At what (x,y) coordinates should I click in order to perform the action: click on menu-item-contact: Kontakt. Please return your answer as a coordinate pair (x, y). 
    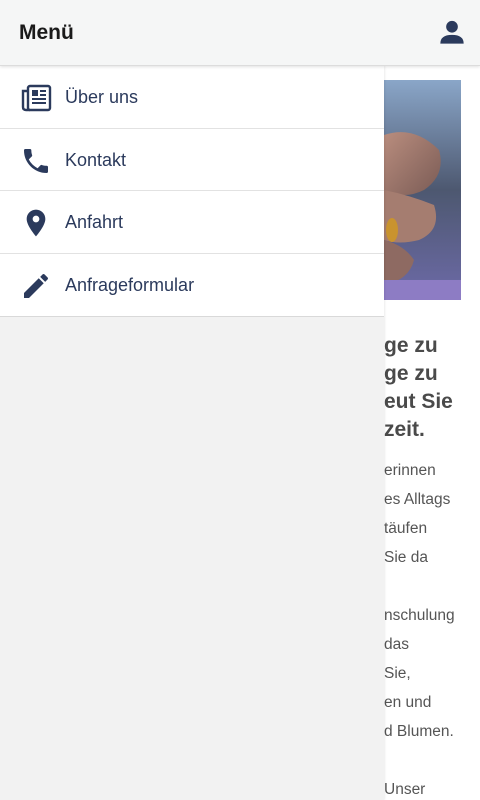
    Looking at the image, I should click on (192, 160).